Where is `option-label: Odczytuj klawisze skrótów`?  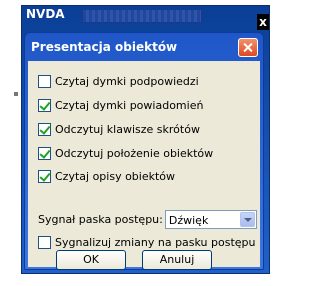
option-label: Odczytuj klawisze skrótów is located at coordinates (127, 129).